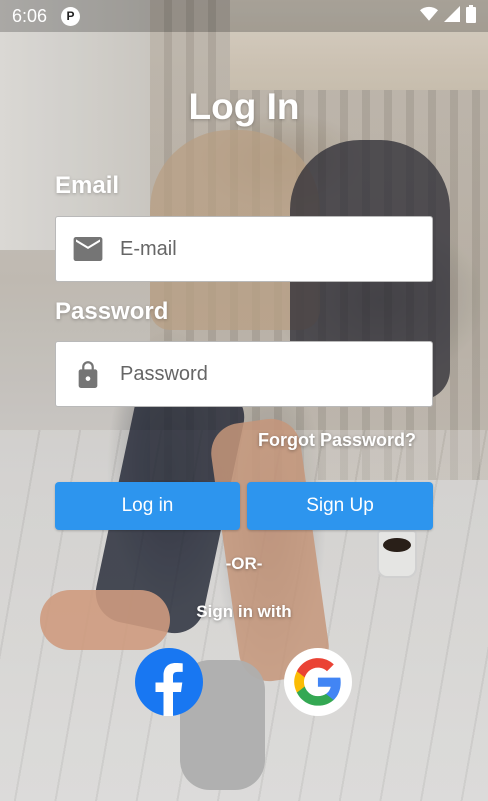 This screenshot has width=488, height=801. What do you see at coordinates (244, 106) in the screenshot?
I see `page-title: Log In` at bounding box center [244, 106].